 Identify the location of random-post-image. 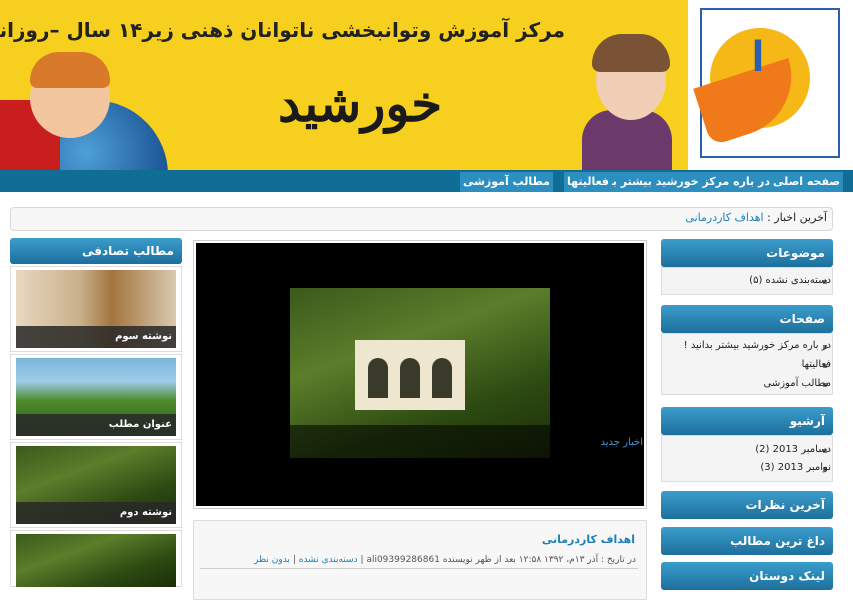
(96, 560).